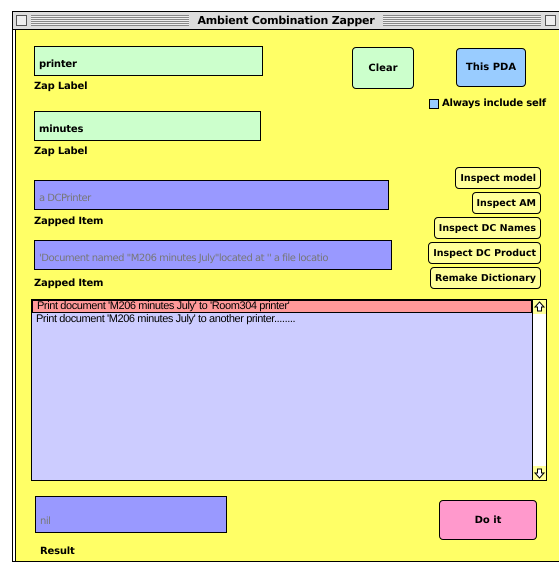  I want to click on inspect-button: Remake Dictionary, so click(485, 278).